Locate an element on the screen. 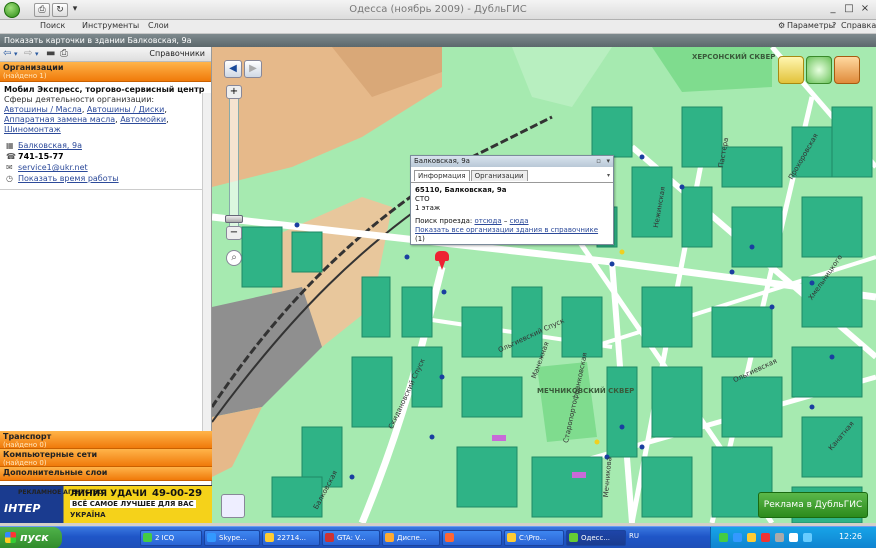  popup-pin-icon: ▫ is located at coordinates (598, 161).